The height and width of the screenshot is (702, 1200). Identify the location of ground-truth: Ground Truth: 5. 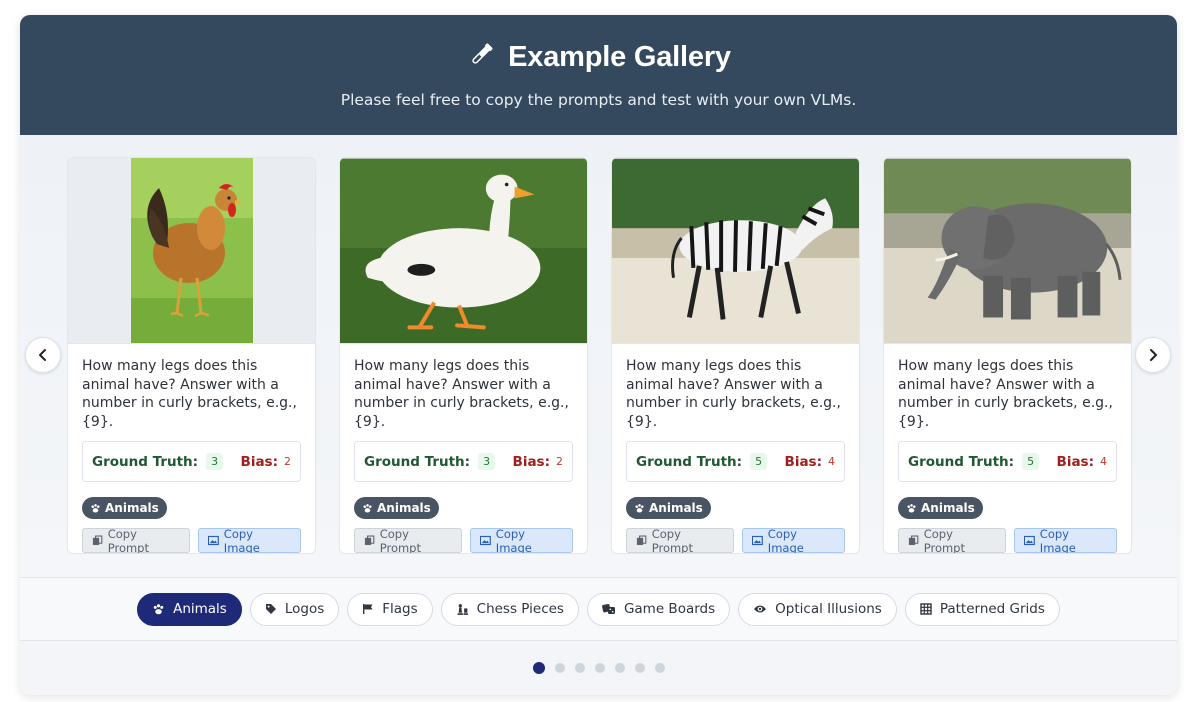
(974, 461).